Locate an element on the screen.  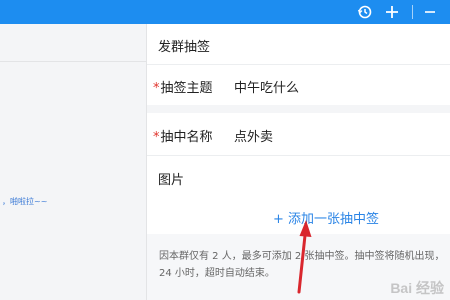
topic-input: 中午吃什么 is located at coordinates (266, 86).